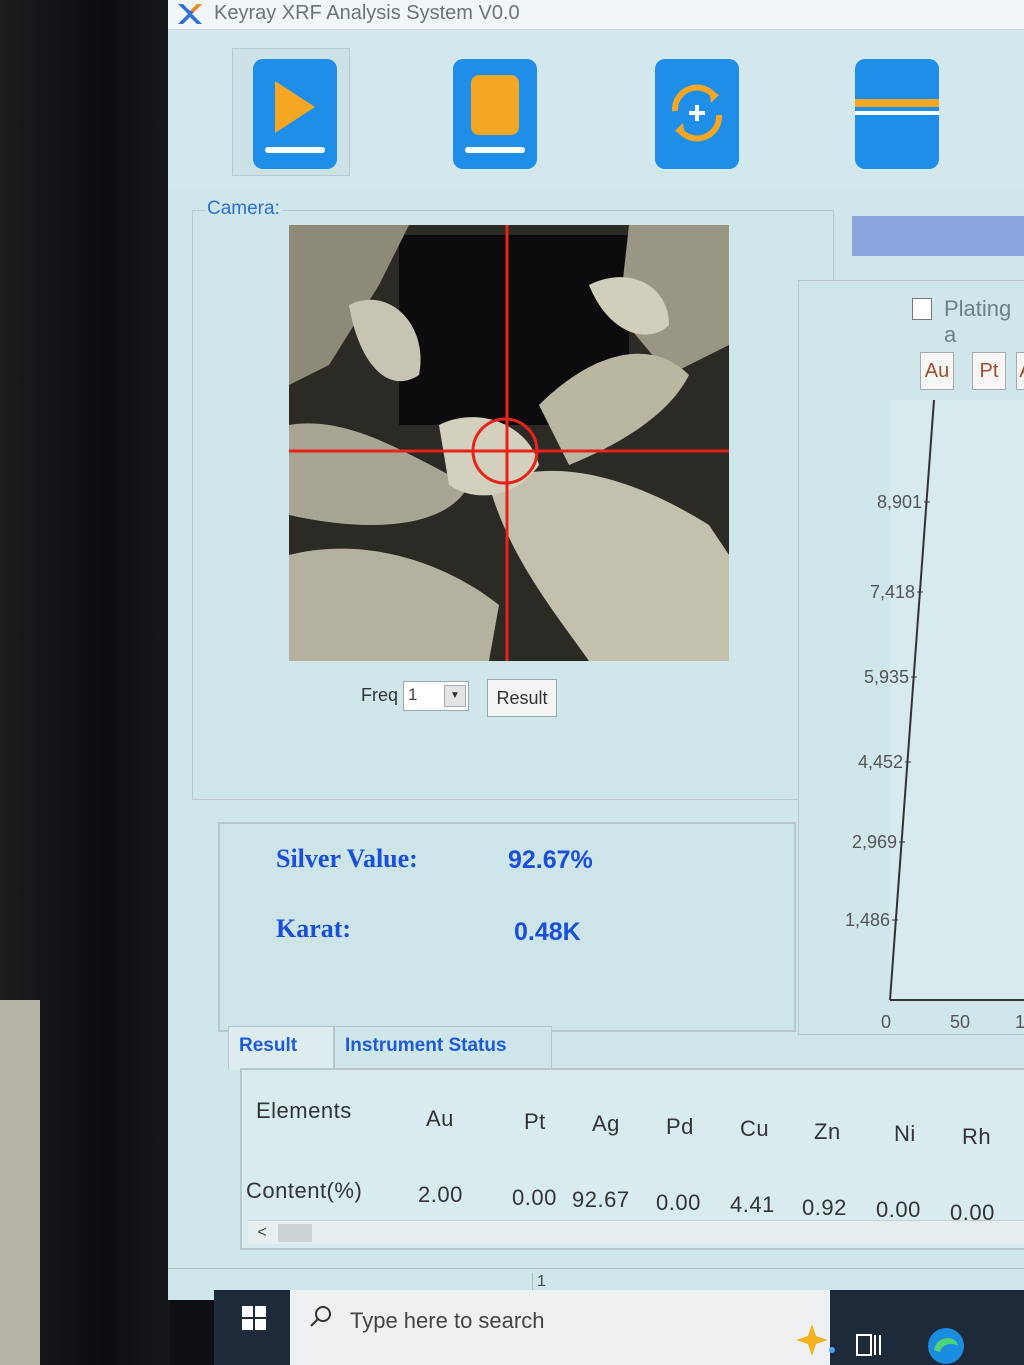  What do you see at coordinates (880, 762) in the screenshot?
I see `y-tick-label: 4,452` at bounding box center [880, 762].